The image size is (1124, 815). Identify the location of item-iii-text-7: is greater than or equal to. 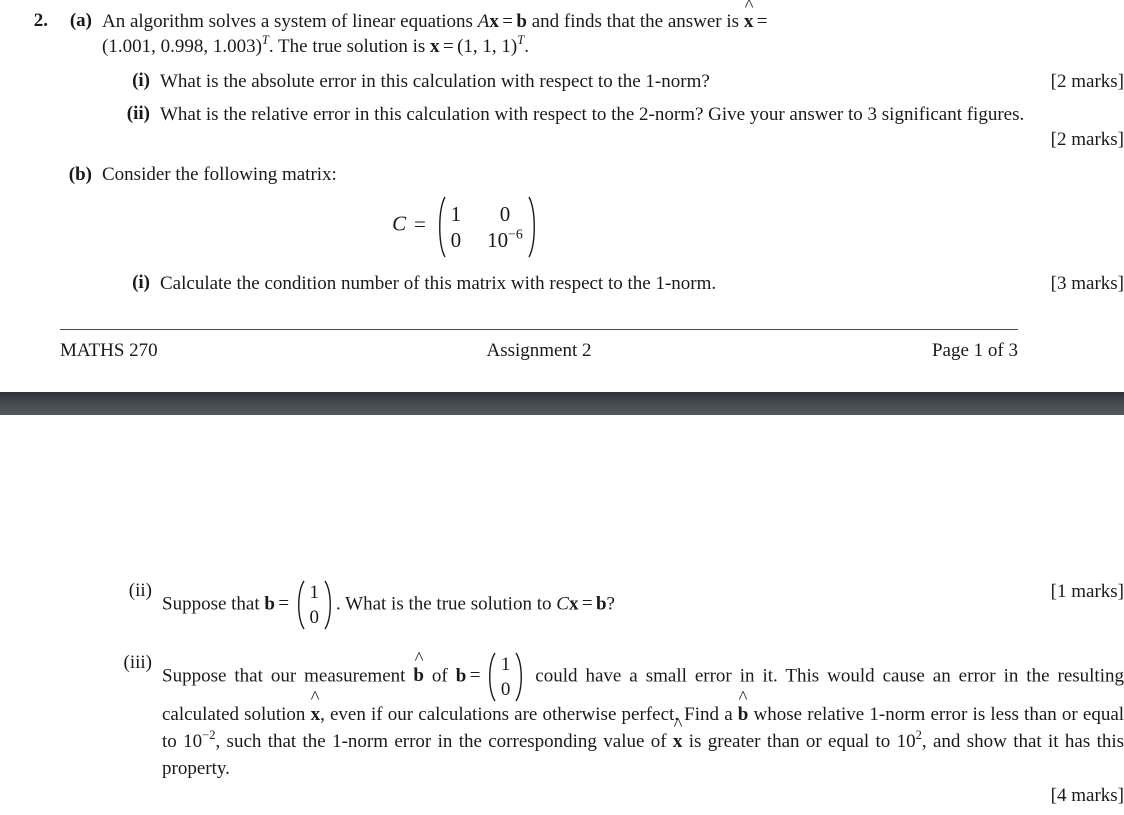
(789, 741).